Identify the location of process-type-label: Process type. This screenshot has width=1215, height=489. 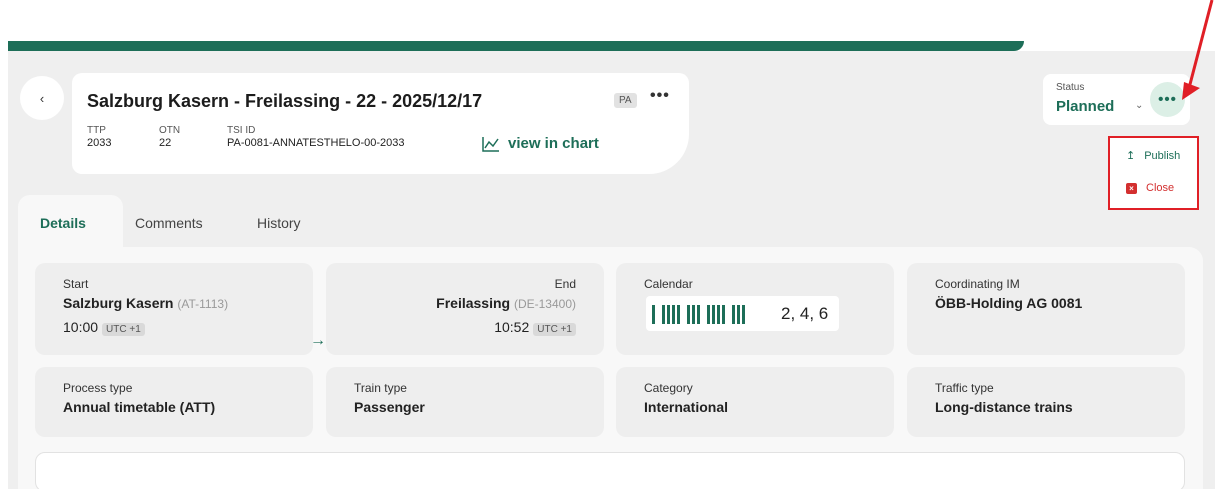
(98, 388).